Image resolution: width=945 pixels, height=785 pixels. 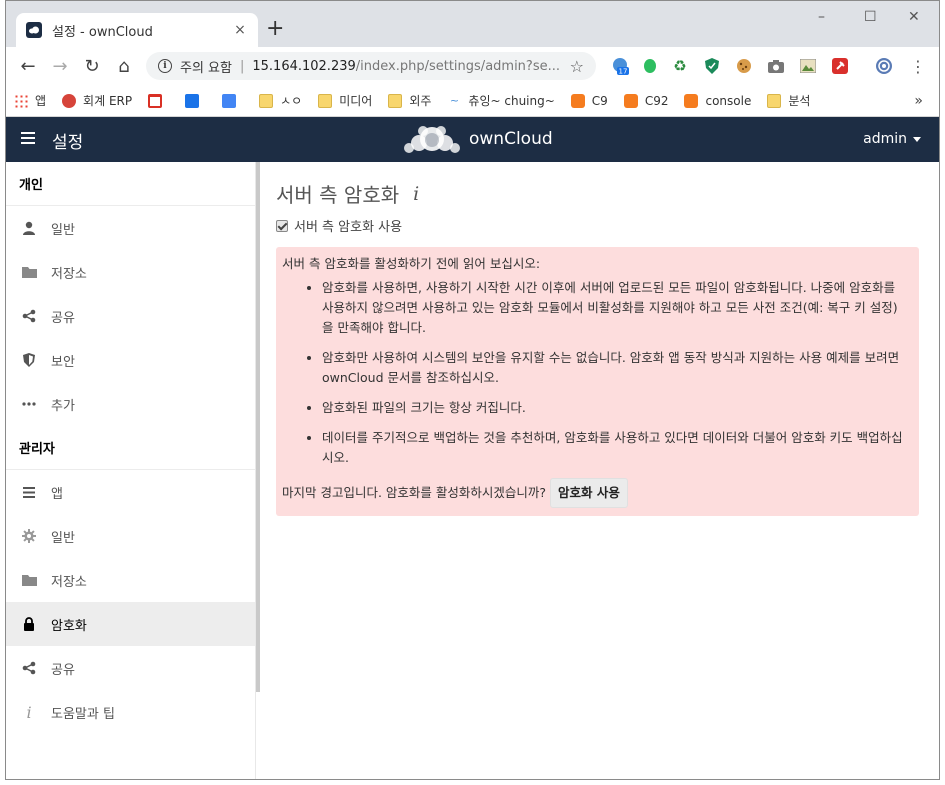 What do you see at coordinates (589, 100) in the screenshot?
I see `bookmark-c9: C9` at bounding box center [589, 100].